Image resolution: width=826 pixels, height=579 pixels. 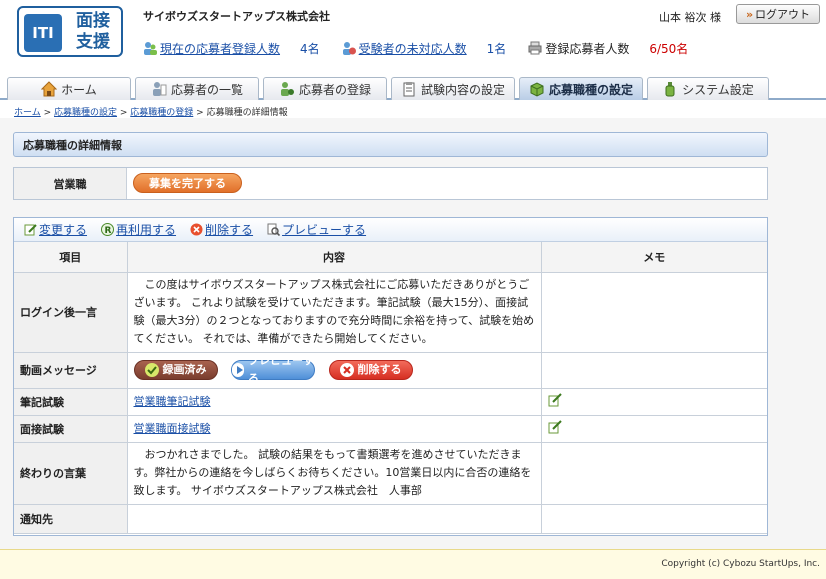 I want to click on stat-total-label: 登録応募者人数, so click(x=587, y=48).